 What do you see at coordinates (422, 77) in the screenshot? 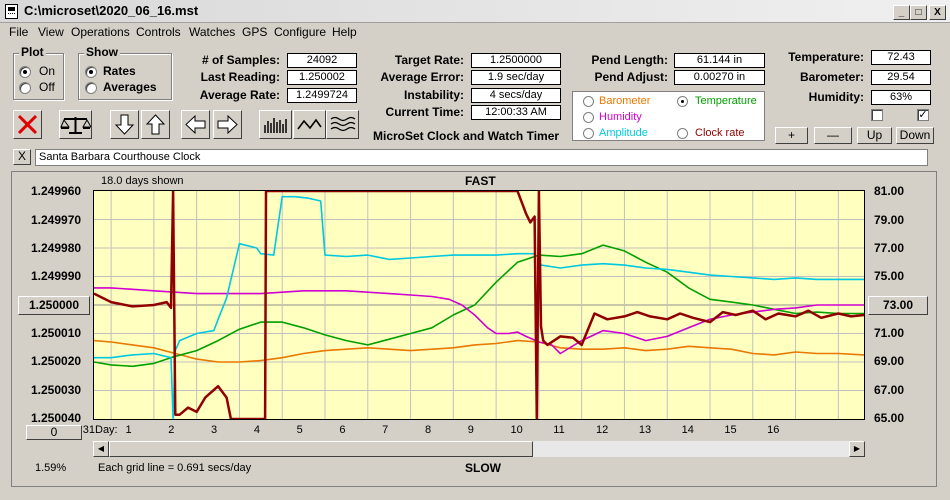
I see `average-error-label: Average Error:` at bounding box center [422, 77].